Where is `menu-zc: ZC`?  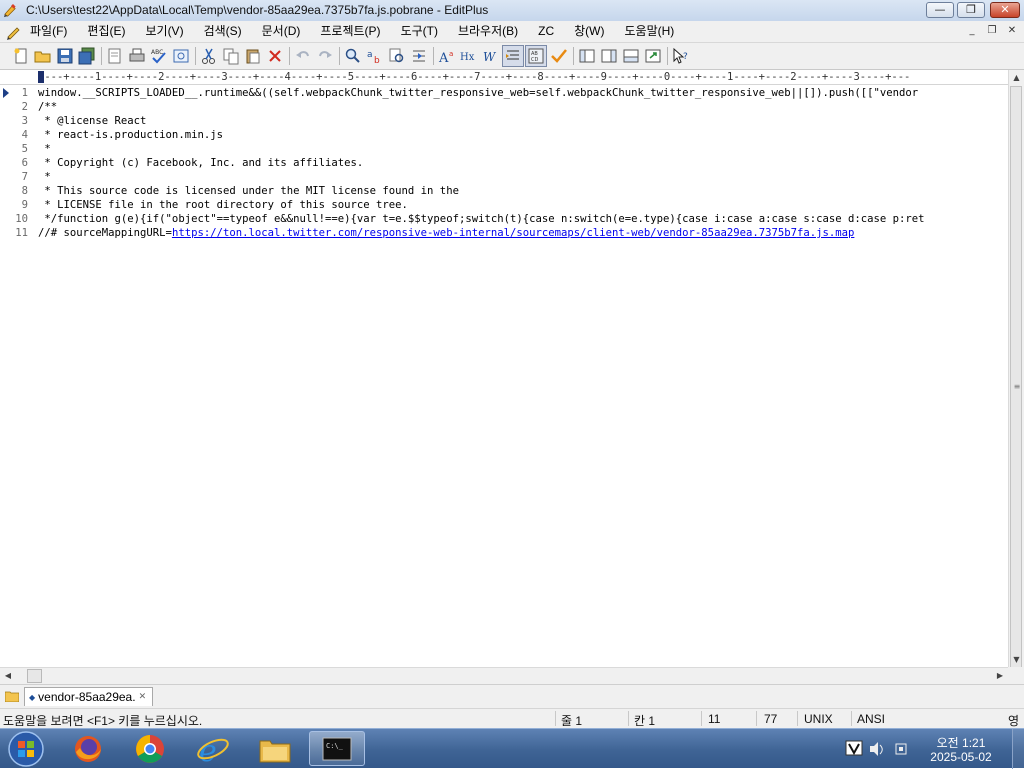 menu-zc: ZC is located at coordinates (550, 31).